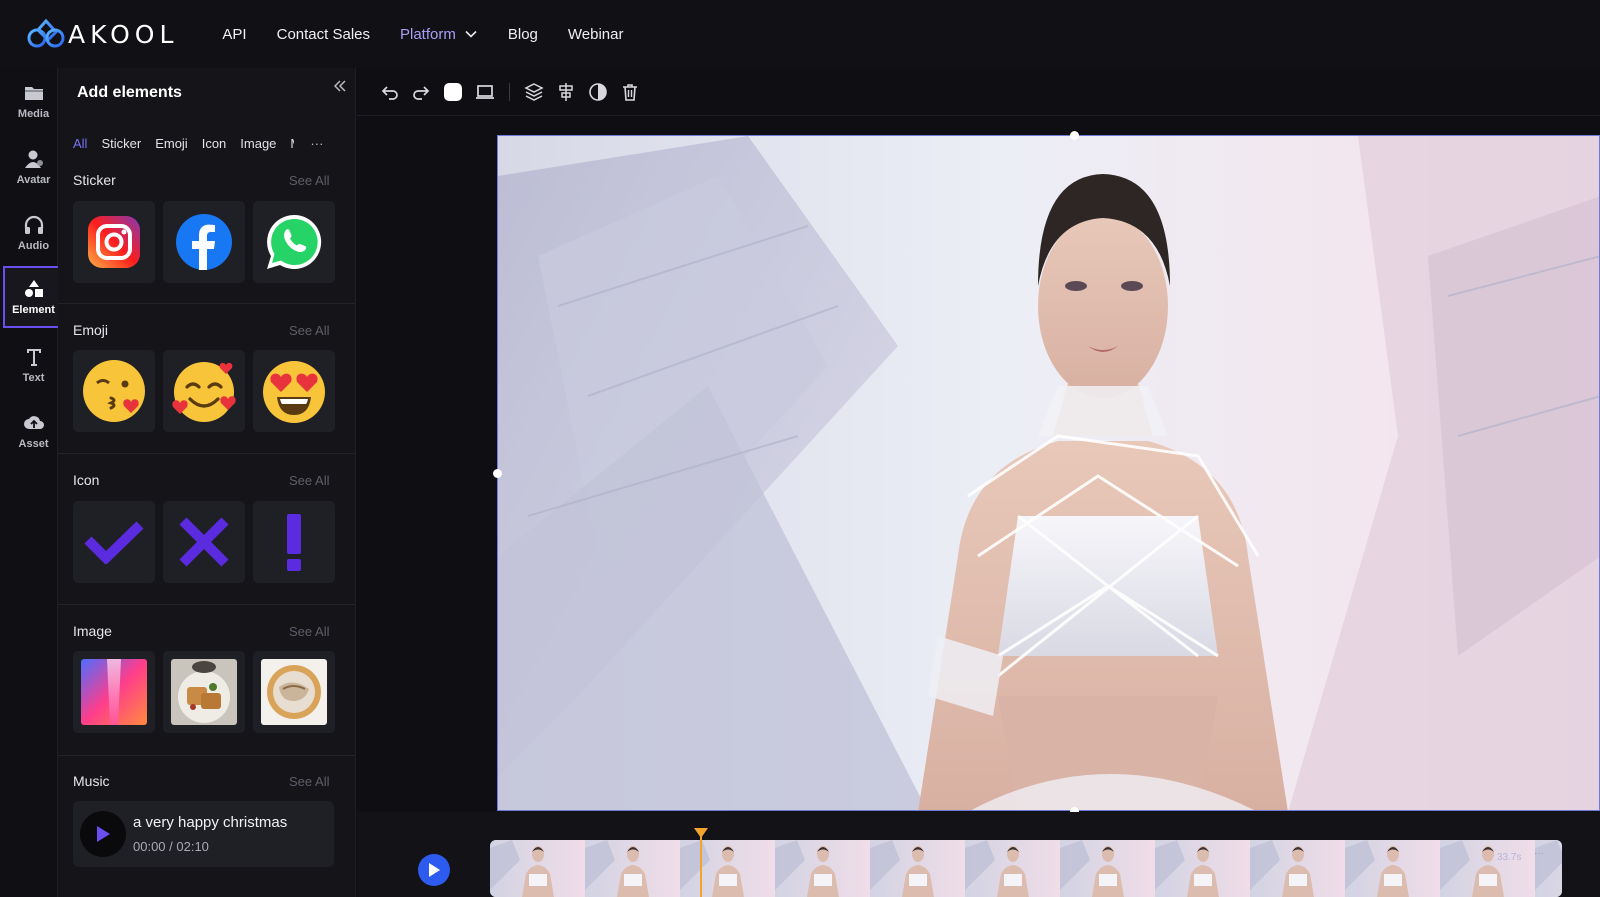 This screenshot has height=897, width=1600. I want to click on whatsapp-icon, so click(294, 241).